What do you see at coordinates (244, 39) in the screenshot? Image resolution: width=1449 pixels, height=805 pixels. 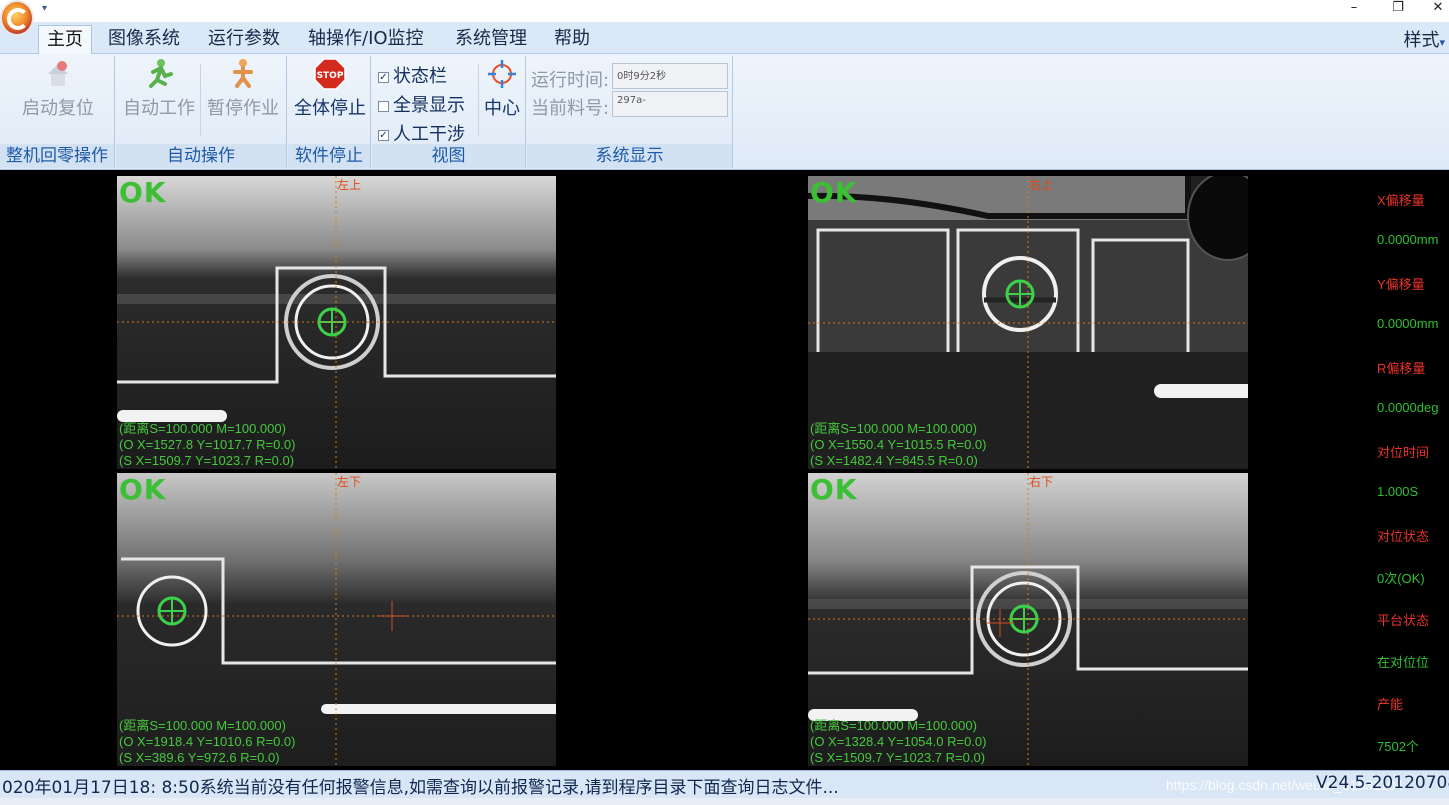 I see `tab-run-parameters: 运行参数` at bounding box center [244, 39].